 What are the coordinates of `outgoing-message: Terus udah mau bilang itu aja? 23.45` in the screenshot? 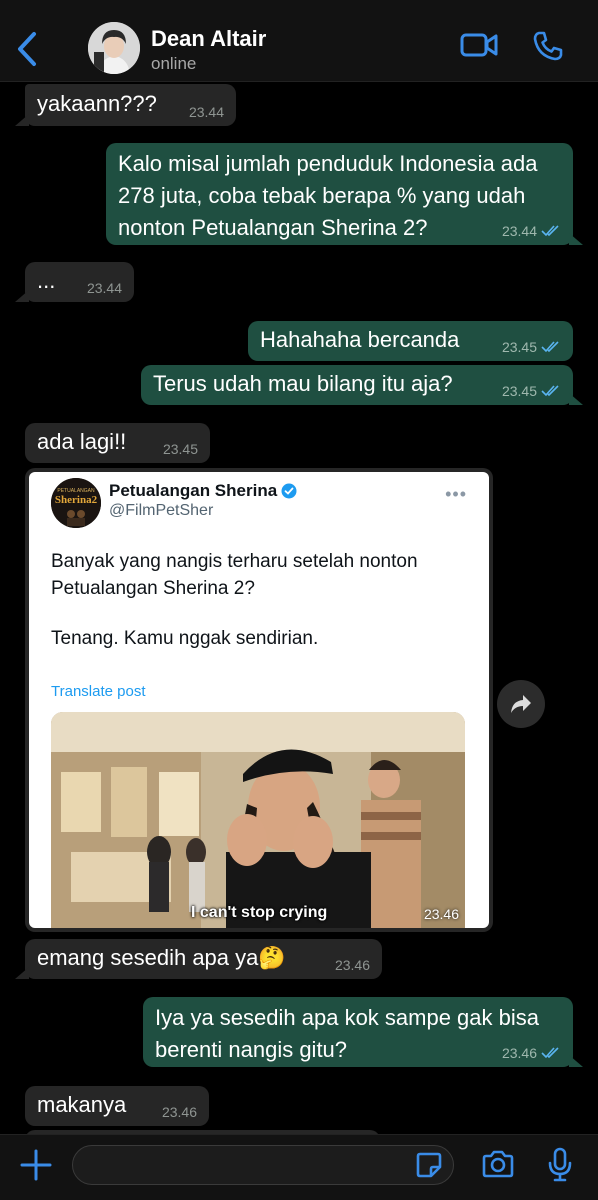 It's located at (362, 385).